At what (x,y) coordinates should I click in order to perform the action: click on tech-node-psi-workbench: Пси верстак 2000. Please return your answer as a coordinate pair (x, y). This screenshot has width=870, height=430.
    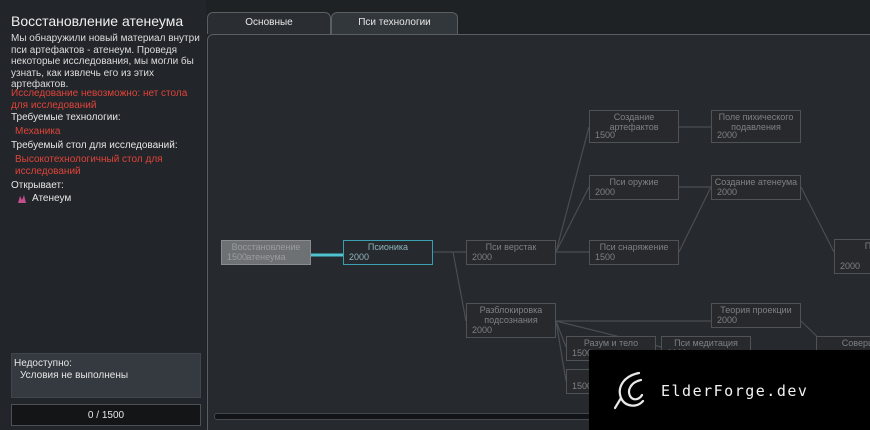
    Looking at the image, I should click on (511, 252).